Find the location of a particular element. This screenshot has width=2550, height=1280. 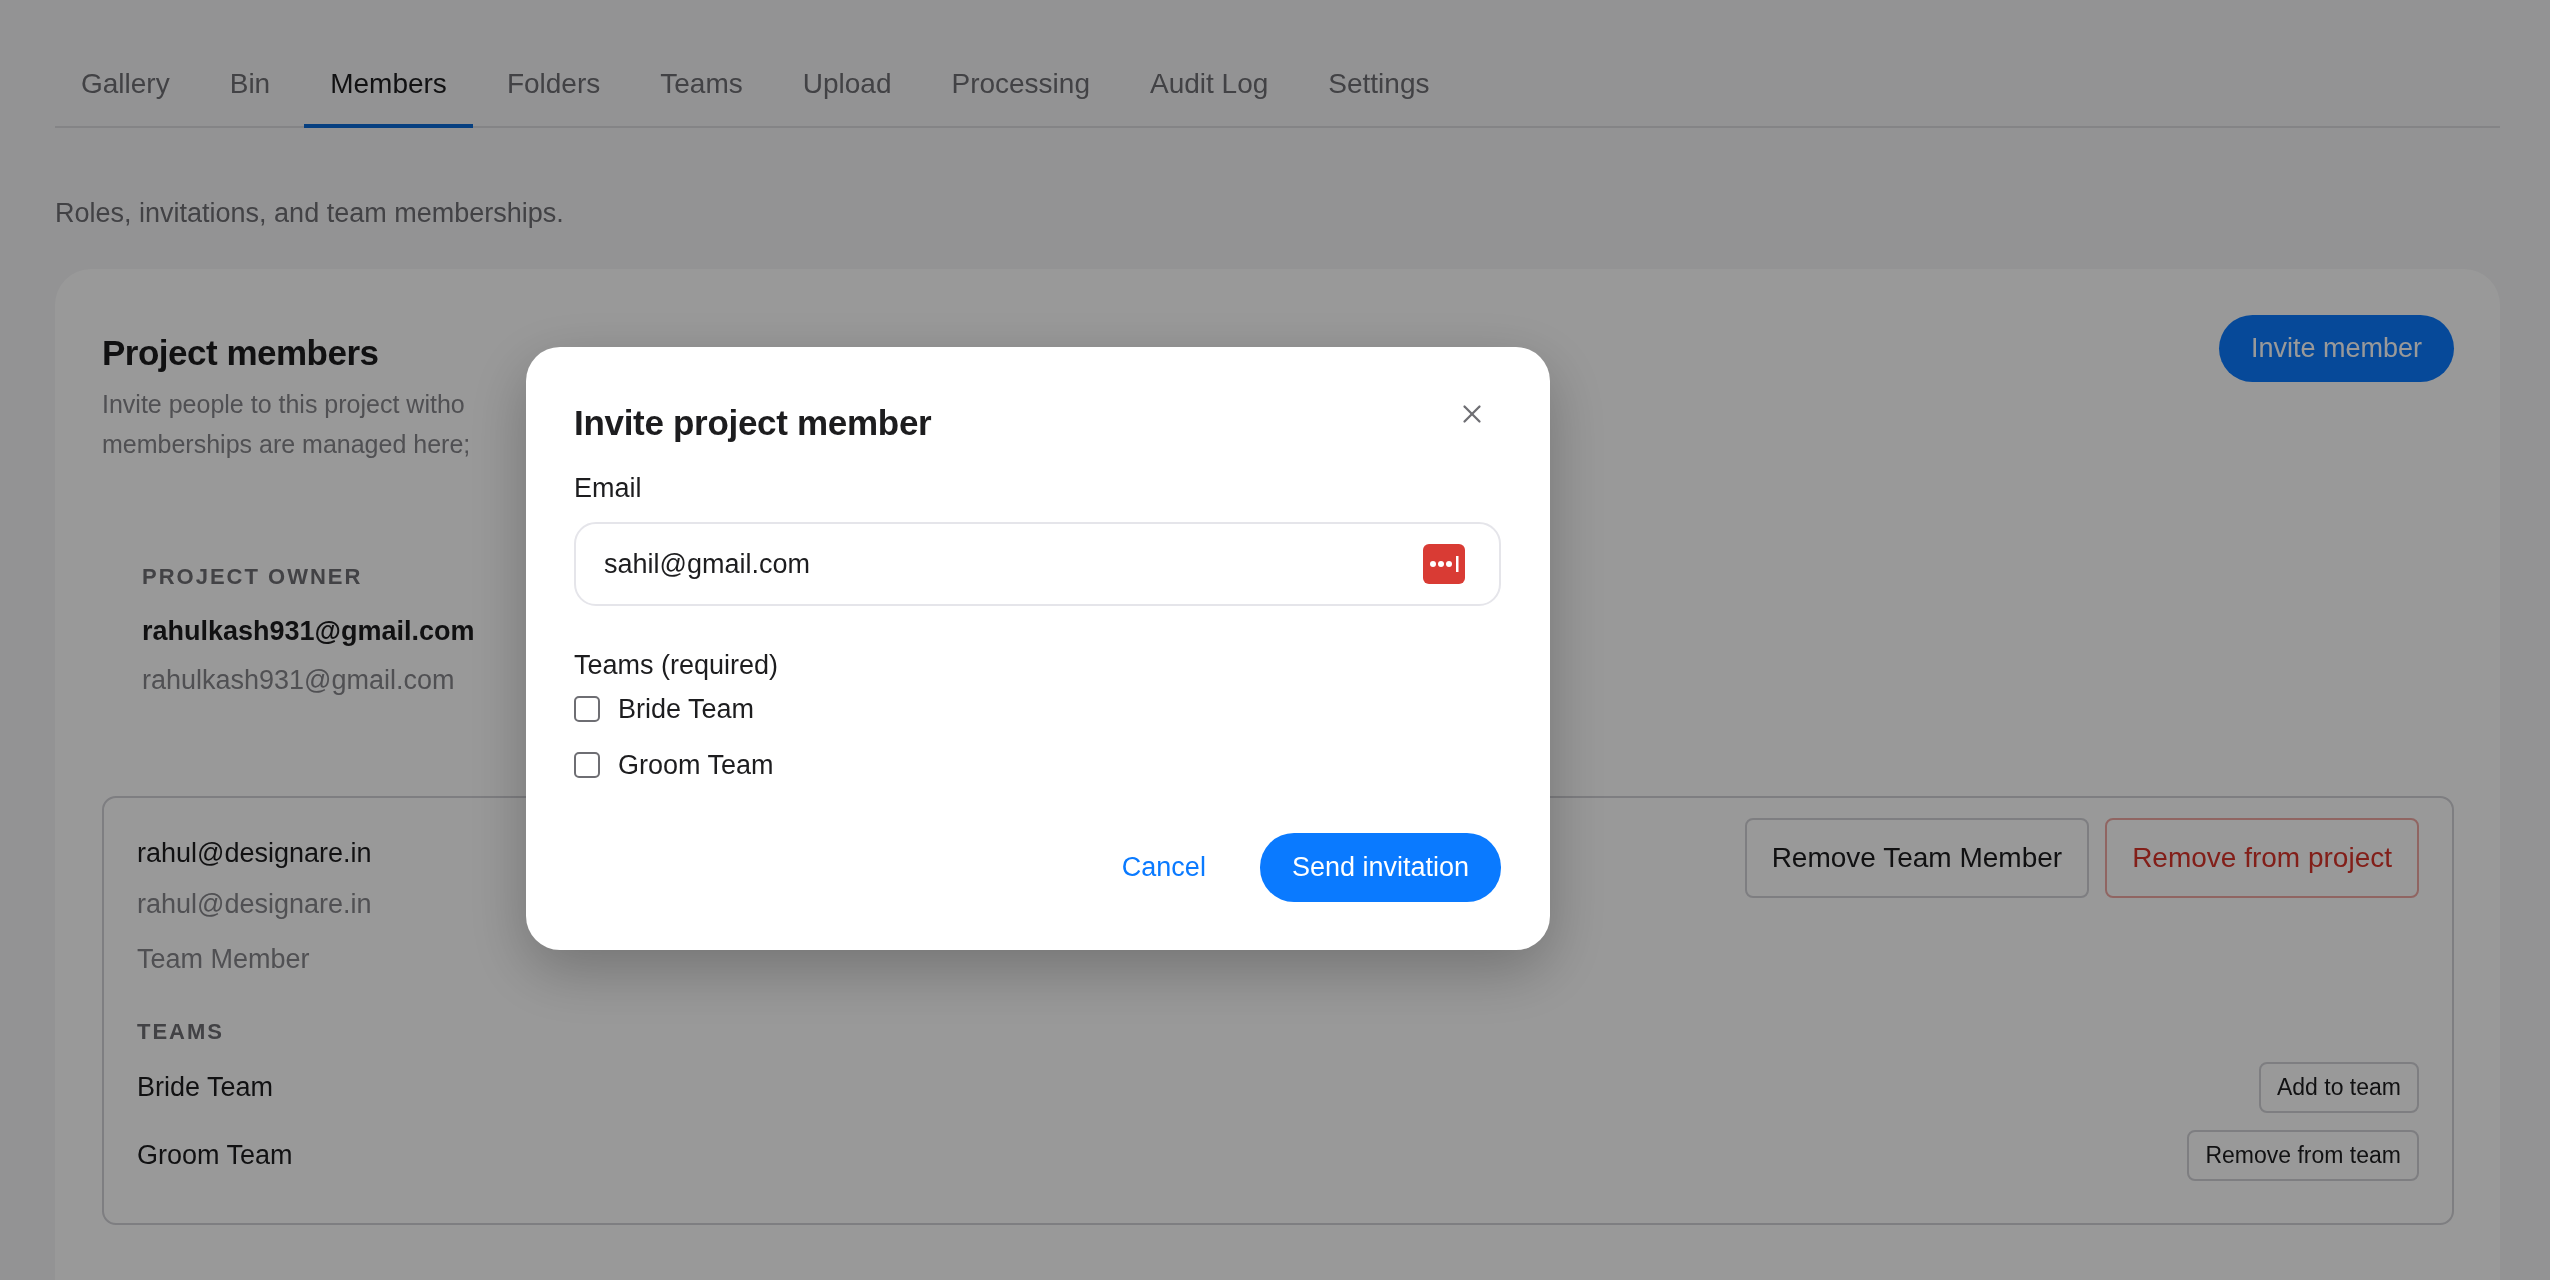

remove-member-button: Remove Team Member is located at coordinates (1917, 858).